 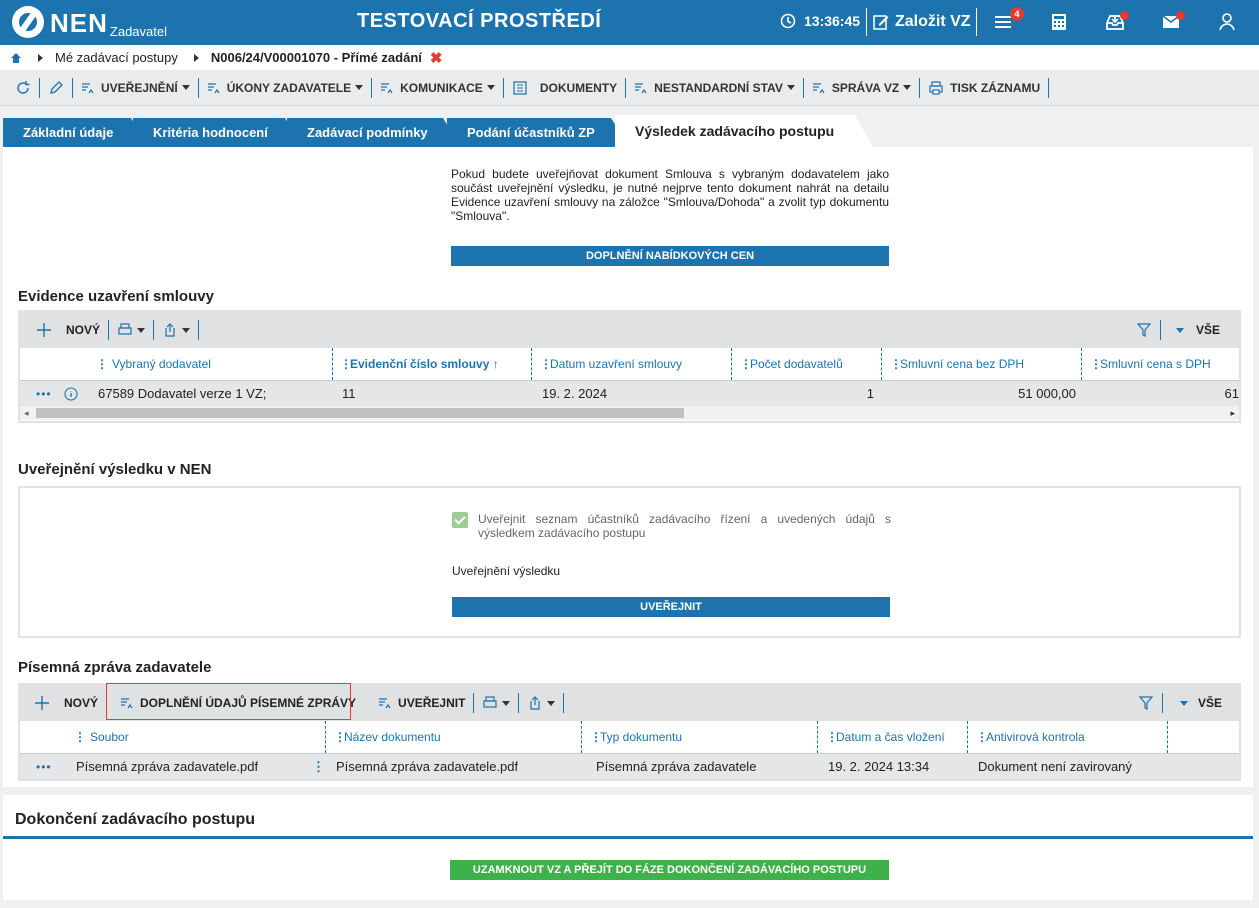 I want to click on info-icon, so click(x=71, y=394).